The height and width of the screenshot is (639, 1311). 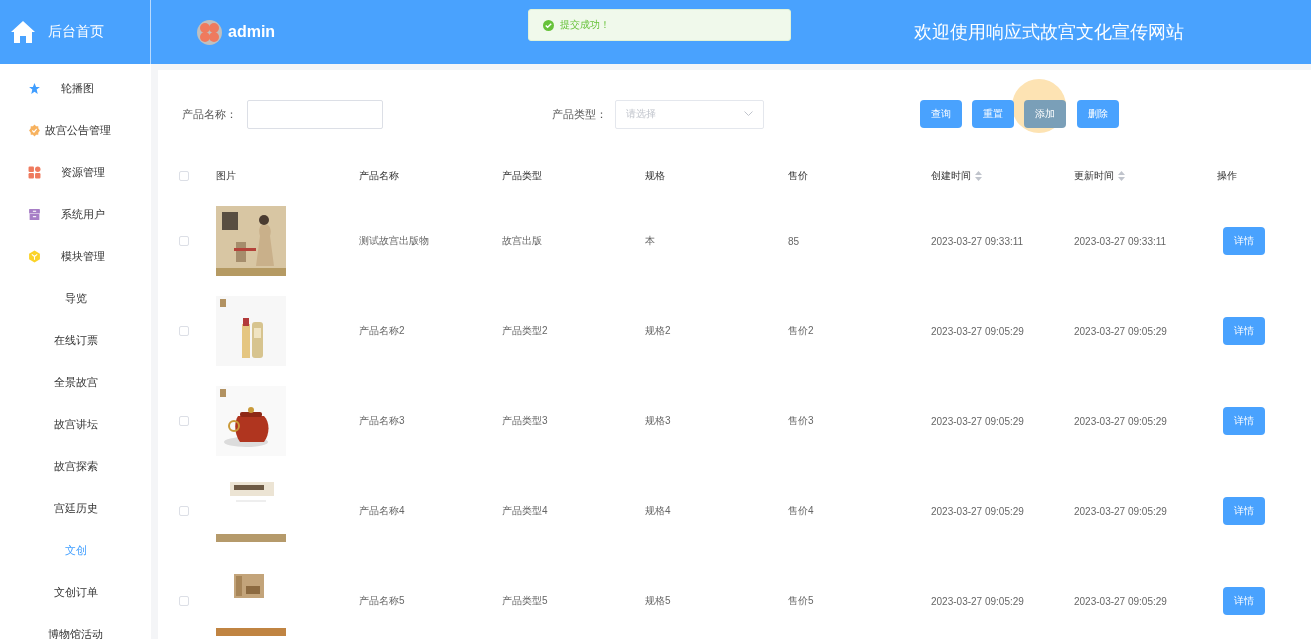 I want to click on table-cell-text: 故宫出版, so click(x=522, y=241).